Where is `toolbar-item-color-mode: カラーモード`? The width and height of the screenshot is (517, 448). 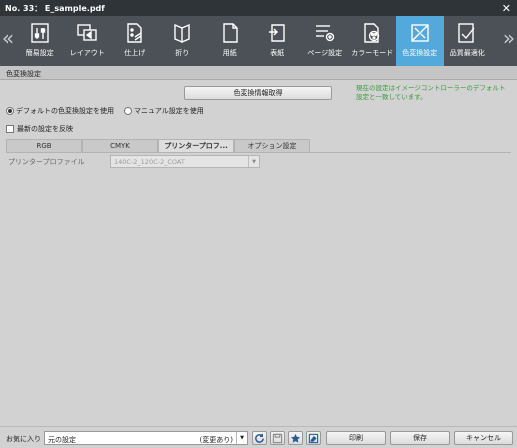
toolbar-item-color-mode: カラーモード is located at coordinates (373, 41).